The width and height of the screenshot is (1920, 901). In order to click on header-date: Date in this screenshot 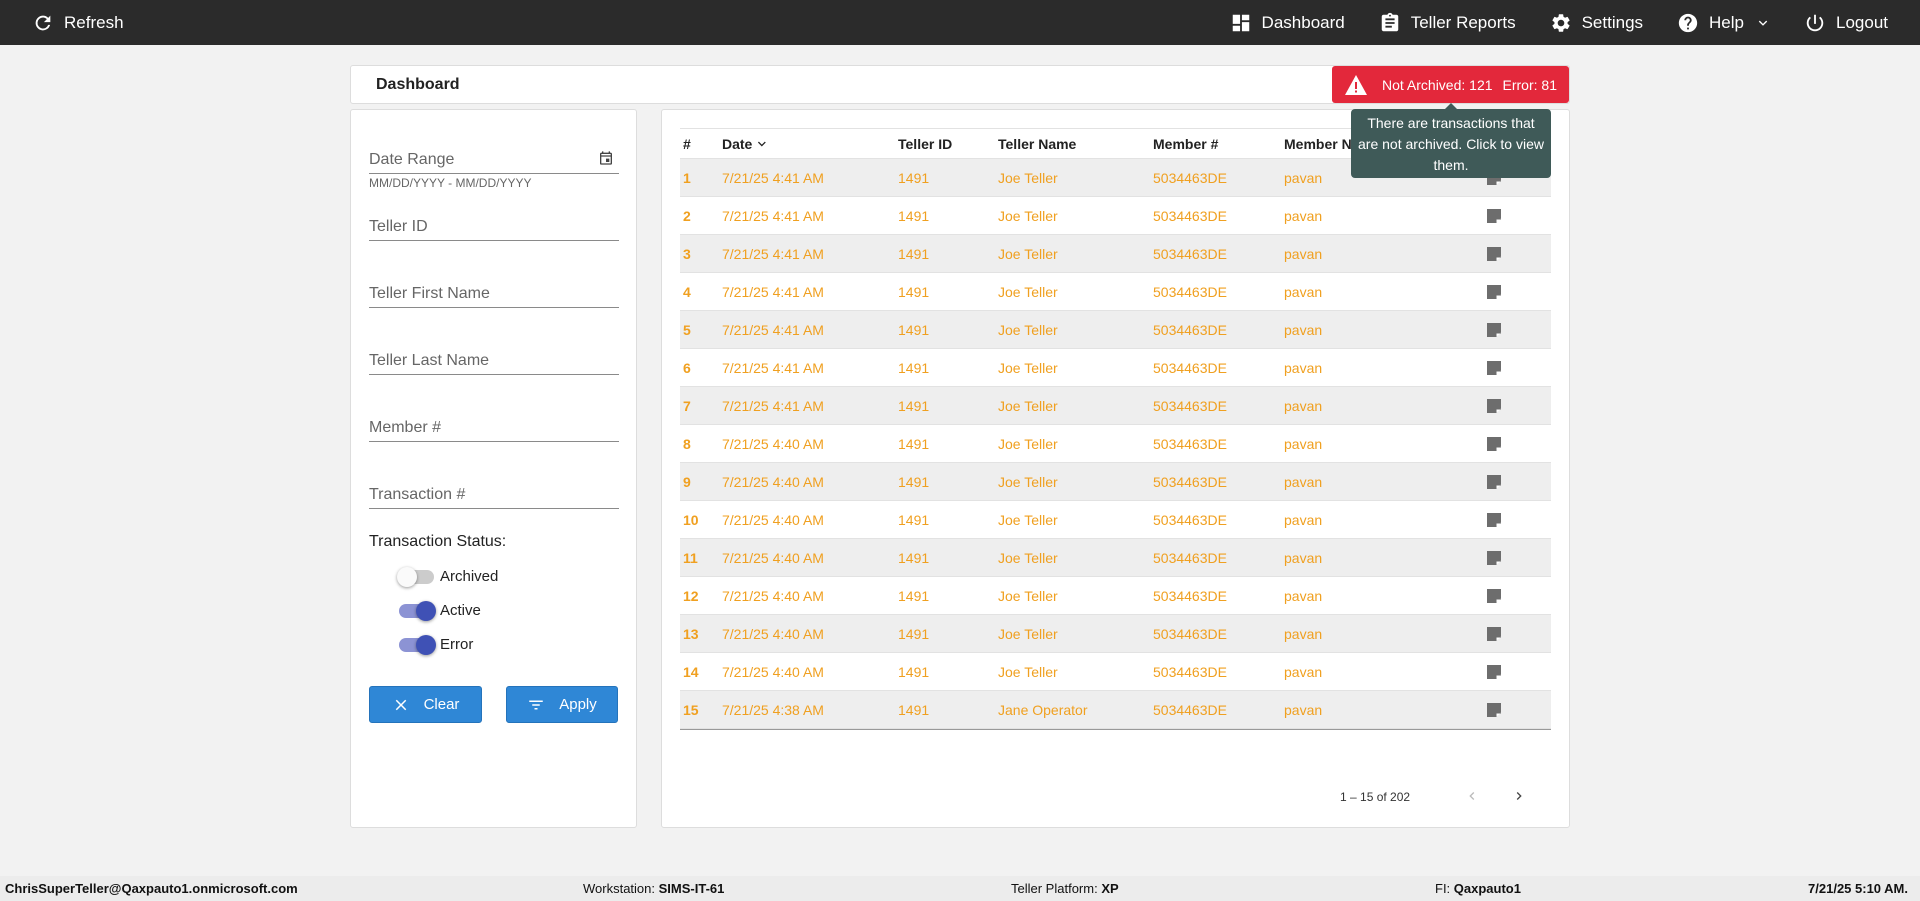, I will do `click(745, 143)`.